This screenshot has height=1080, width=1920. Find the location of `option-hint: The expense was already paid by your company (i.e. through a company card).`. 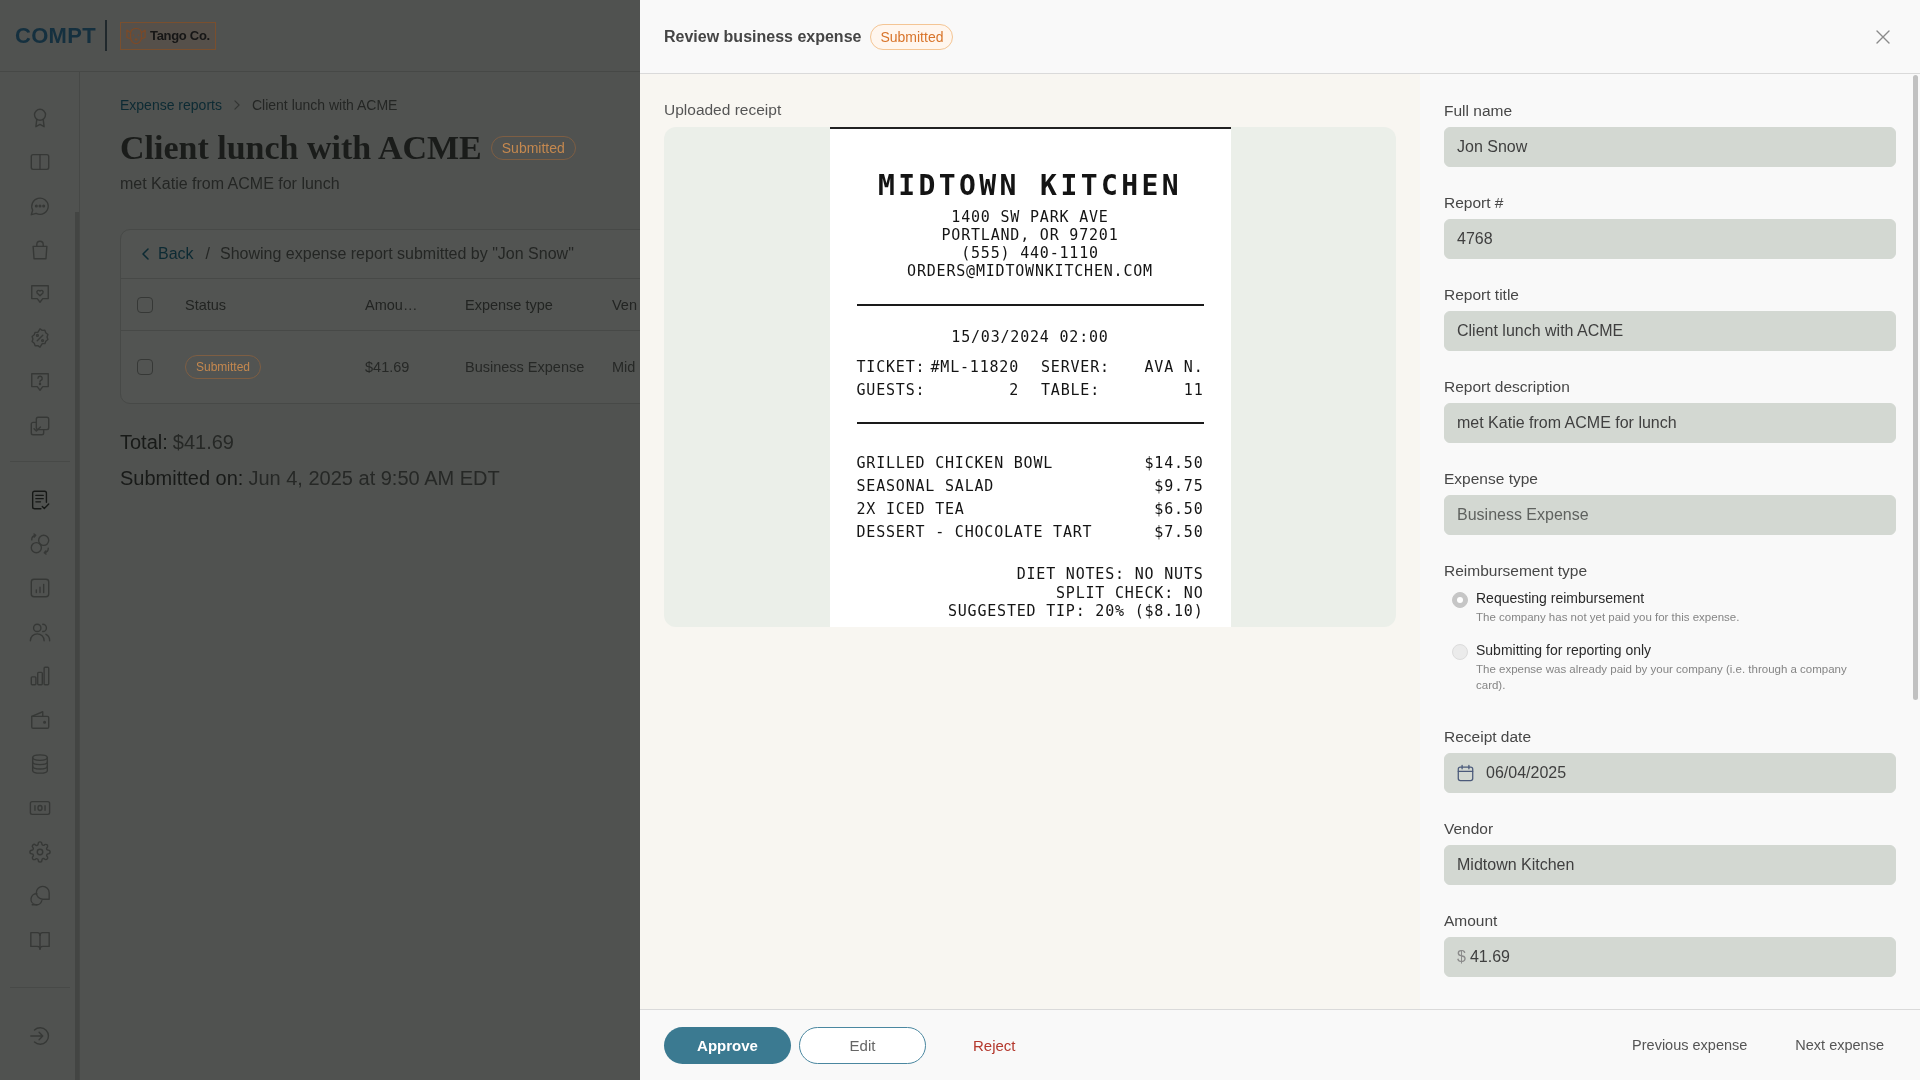

option-hint: The expense was already paid by your company (i.e. through a company card). is located at coordinates (1662, 677).